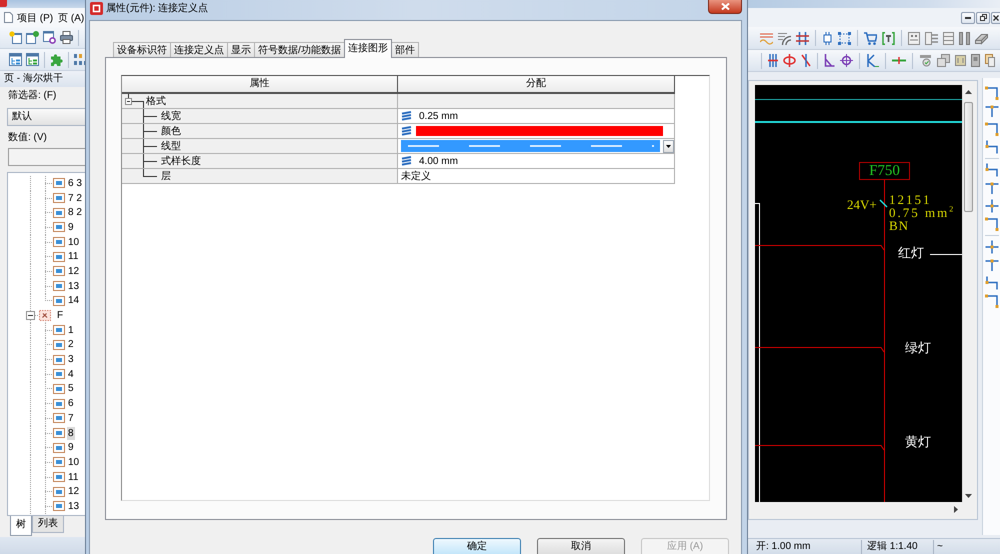  What do you see at coordinates (846, 60) in the screenshot?
I see `ring-cross-icon` at bounding box center [846, 60].